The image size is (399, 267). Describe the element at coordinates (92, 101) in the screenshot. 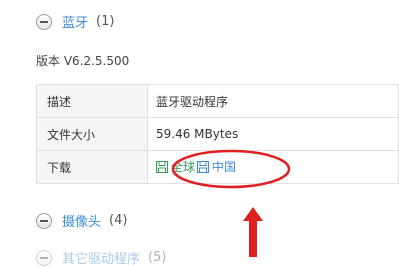

I see `row-key-description: 描述` at that location.